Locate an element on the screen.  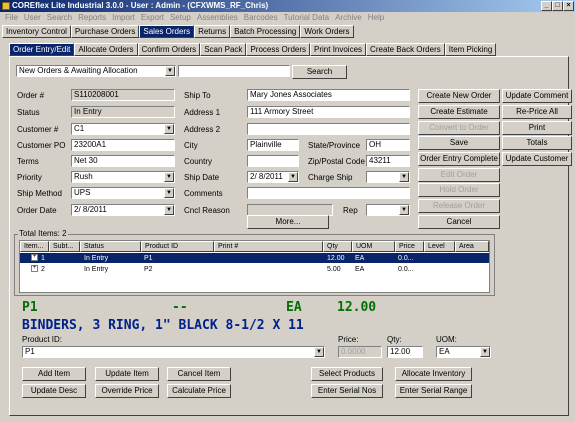
menu-reports: Reports is located at coordinates (92, 17).